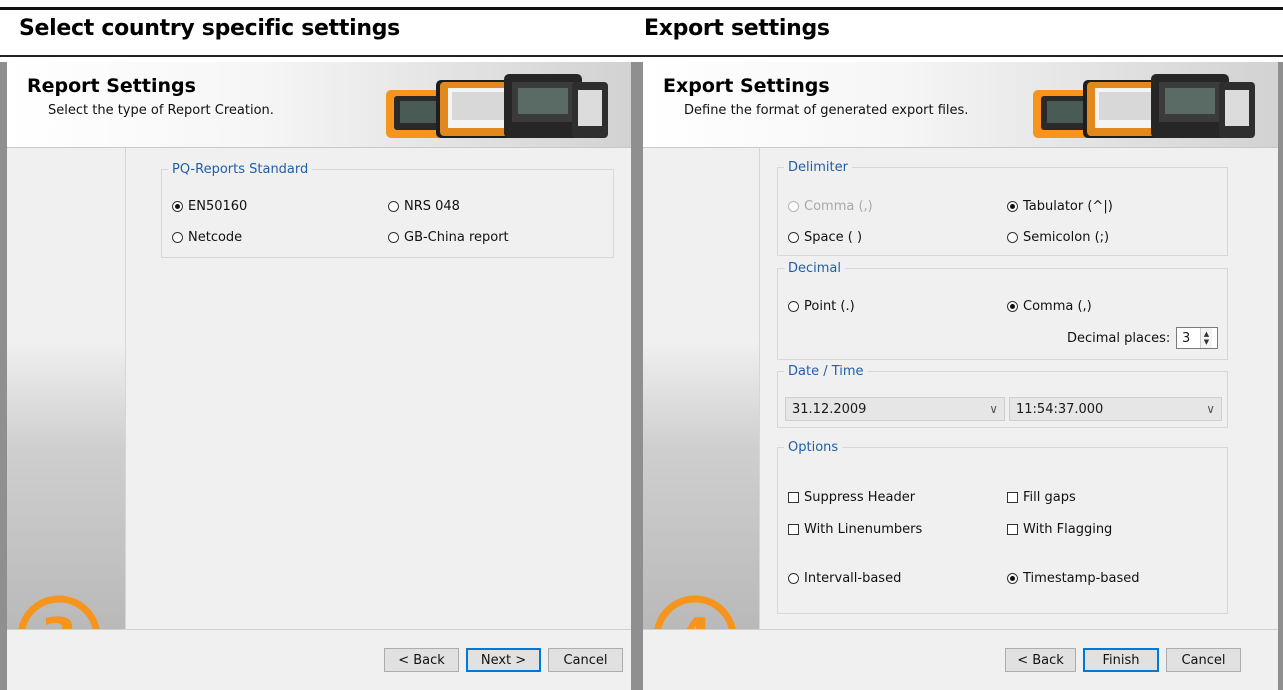 The width and height of the screenshot is (1283, 690). Describe the element at coordinates (1081, 578) in the screenshot. I see `radio-label: Timestamp-based` at that location.